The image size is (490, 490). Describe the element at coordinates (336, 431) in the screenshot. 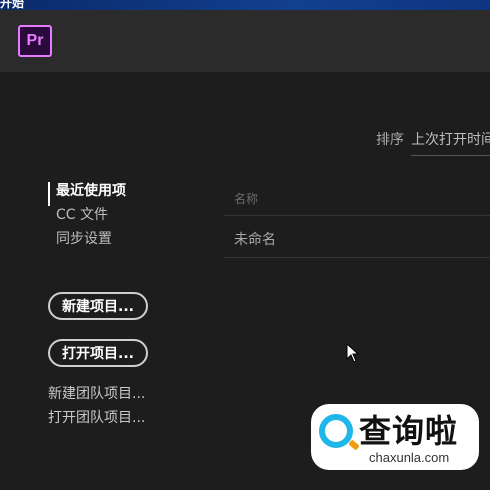

I see `magnifier-icon` at that location.